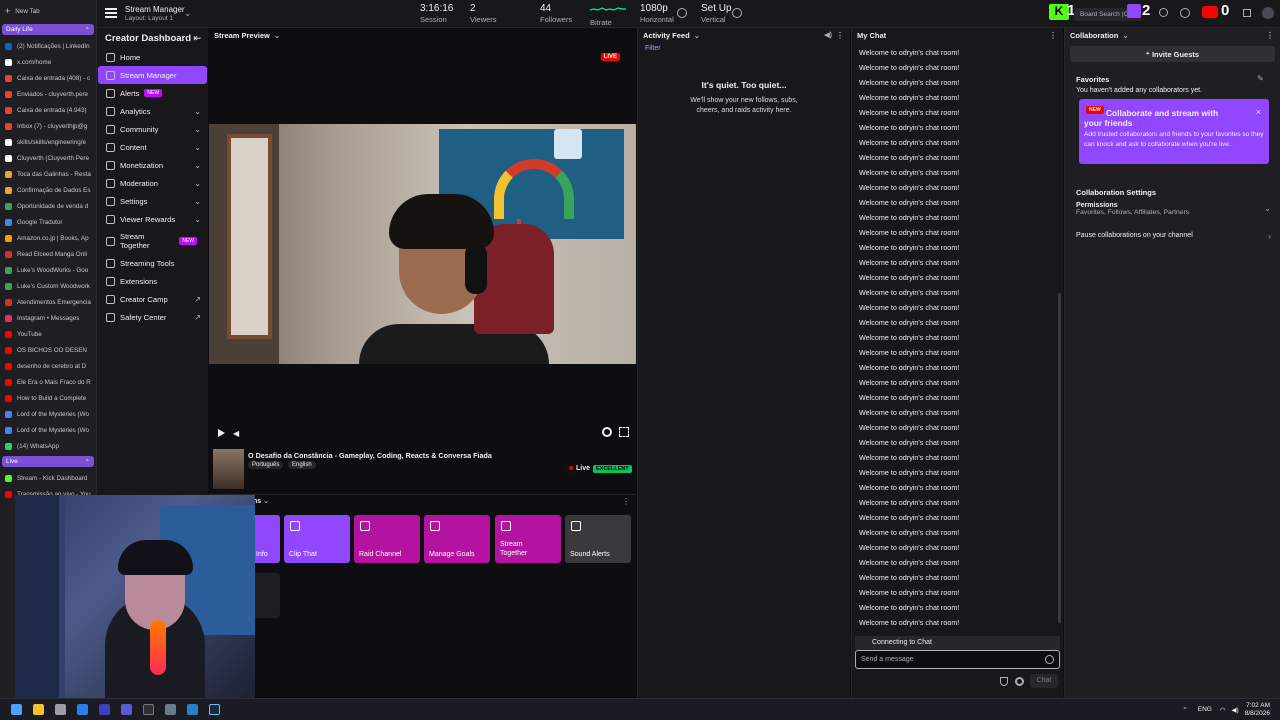 This screenshot has width=1280, height=720. Describe the element at coordinates (48, 158) in the screenshot. I see `browser-tab: Cluyverth (Cluyverth Pere` at that location.